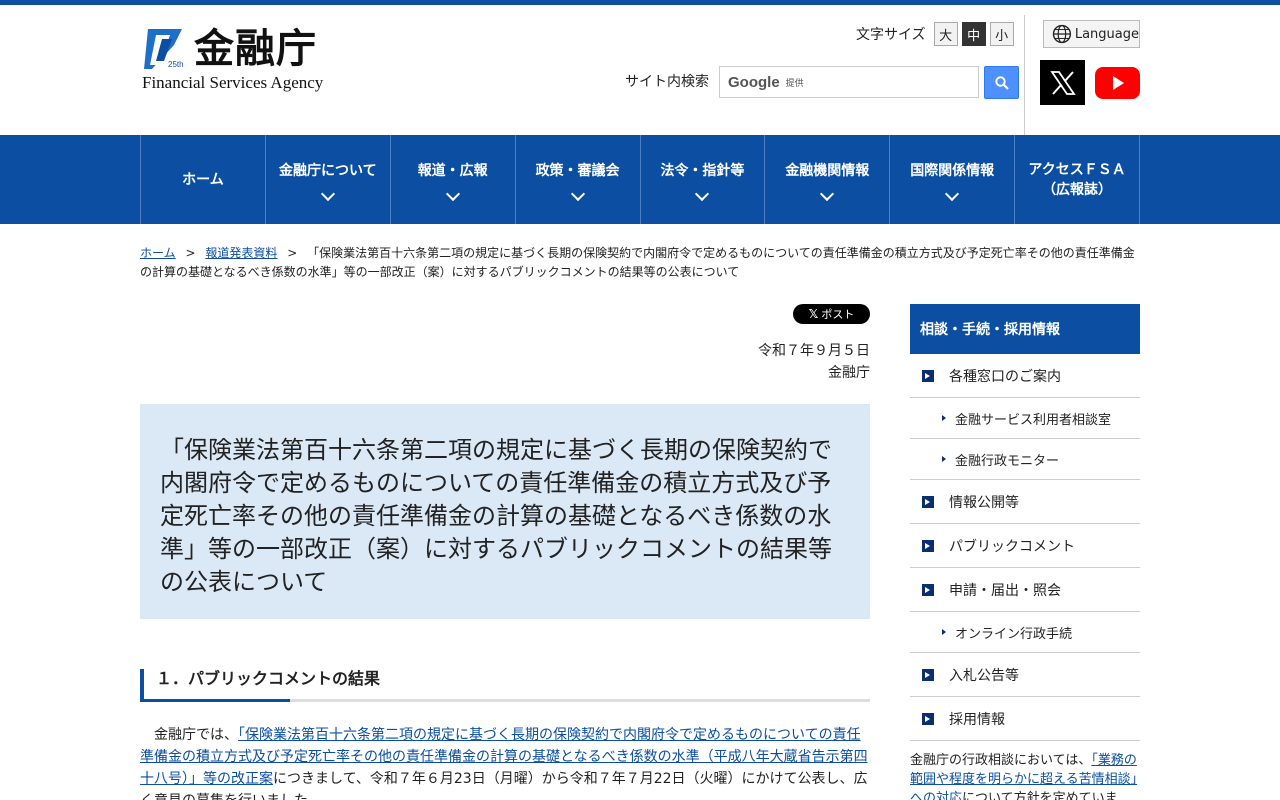  I want to click on logo-title: 金融庁, so click(255, 48).